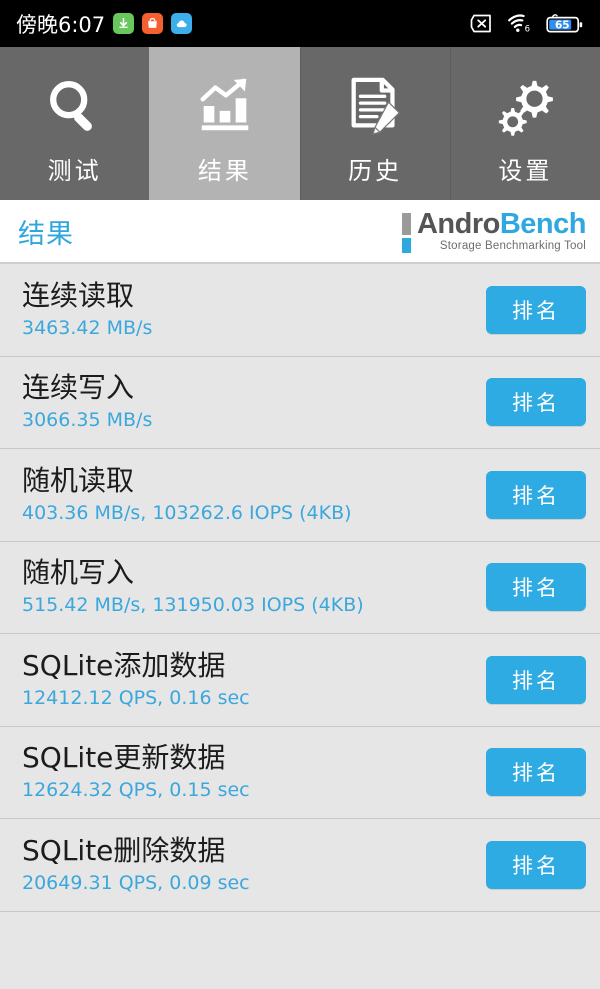  Describe the element at coordinates (225, 106) in the screenshot. I see `bar-chart-icon` at that location.